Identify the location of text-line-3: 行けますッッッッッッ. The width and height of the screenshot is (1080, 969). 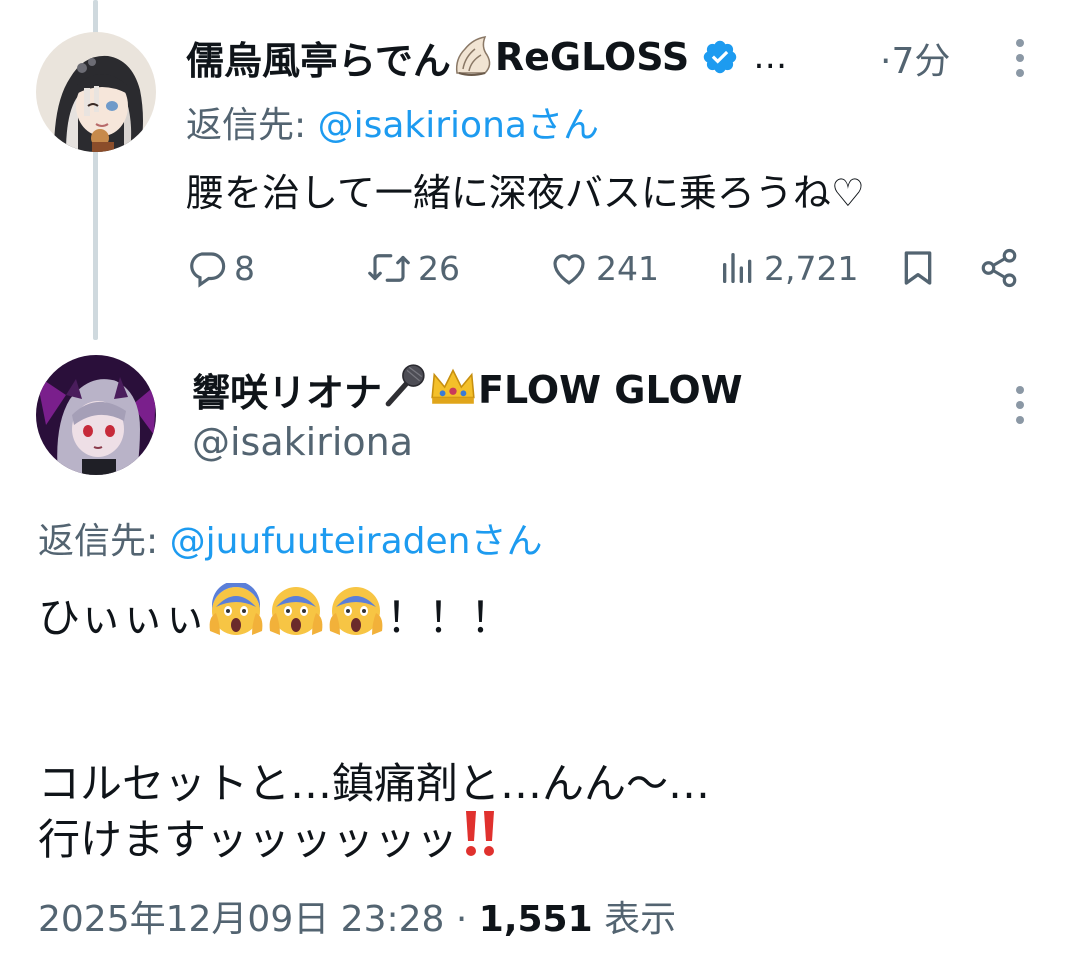
(374, 839).